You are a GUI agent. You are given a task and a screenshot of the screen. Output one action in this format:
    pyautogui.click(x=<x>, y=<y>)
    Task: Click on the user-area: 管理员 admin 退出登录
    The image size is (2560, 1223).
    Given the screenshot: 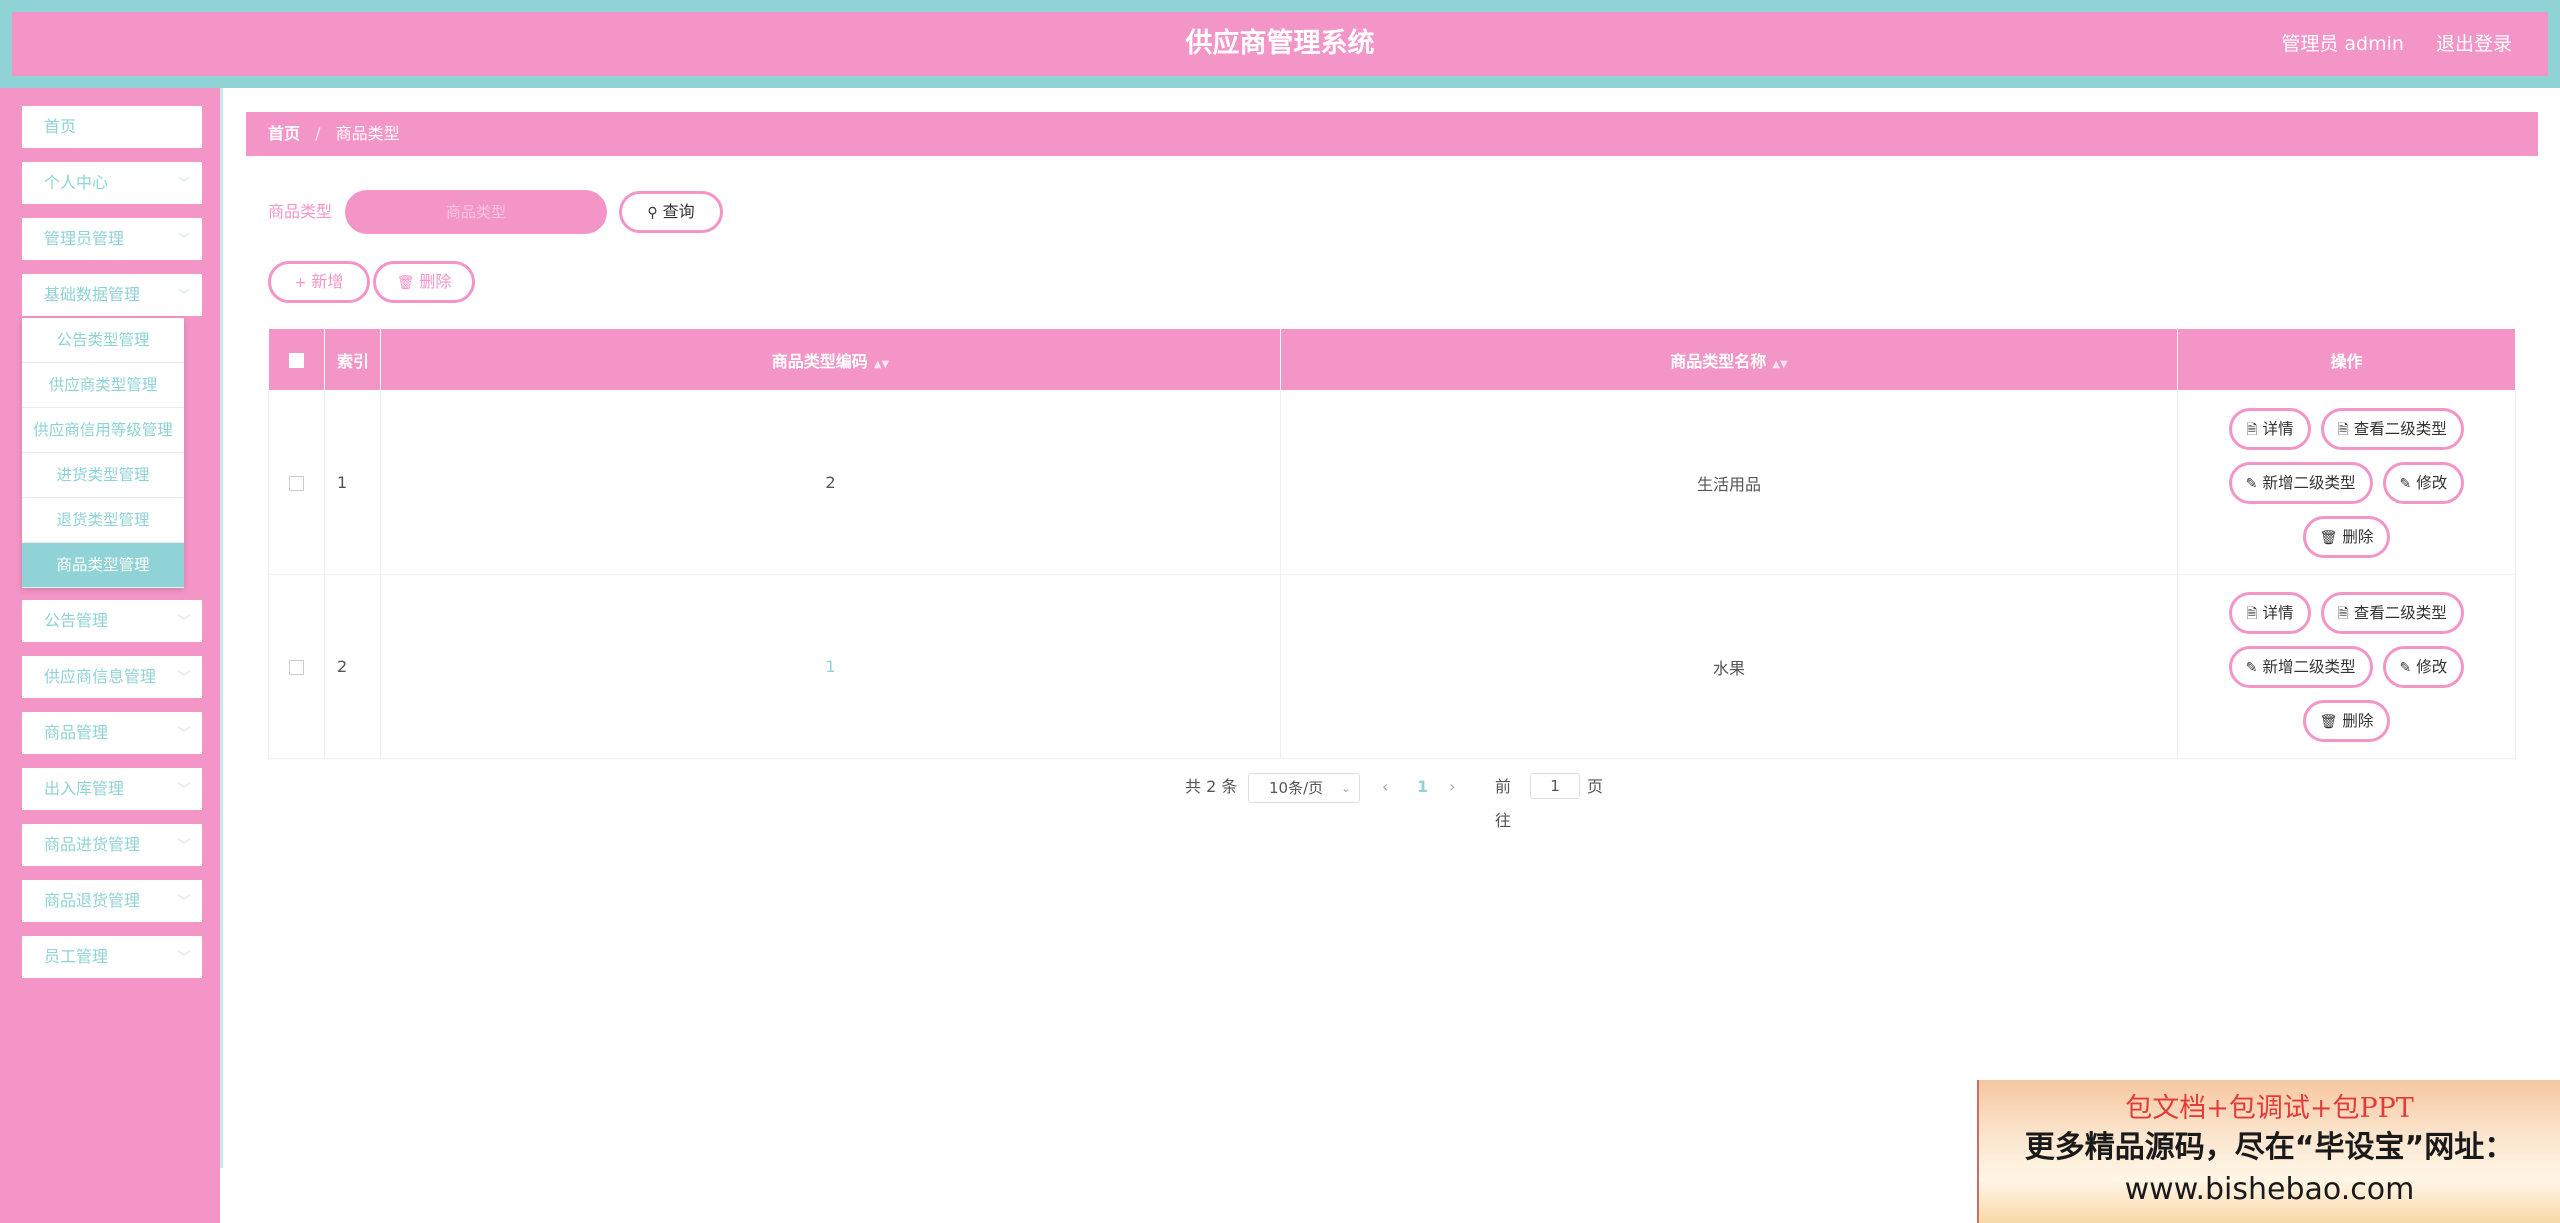 What is the action you would take?
    pyautogui.click(x=2383, y=44)
    